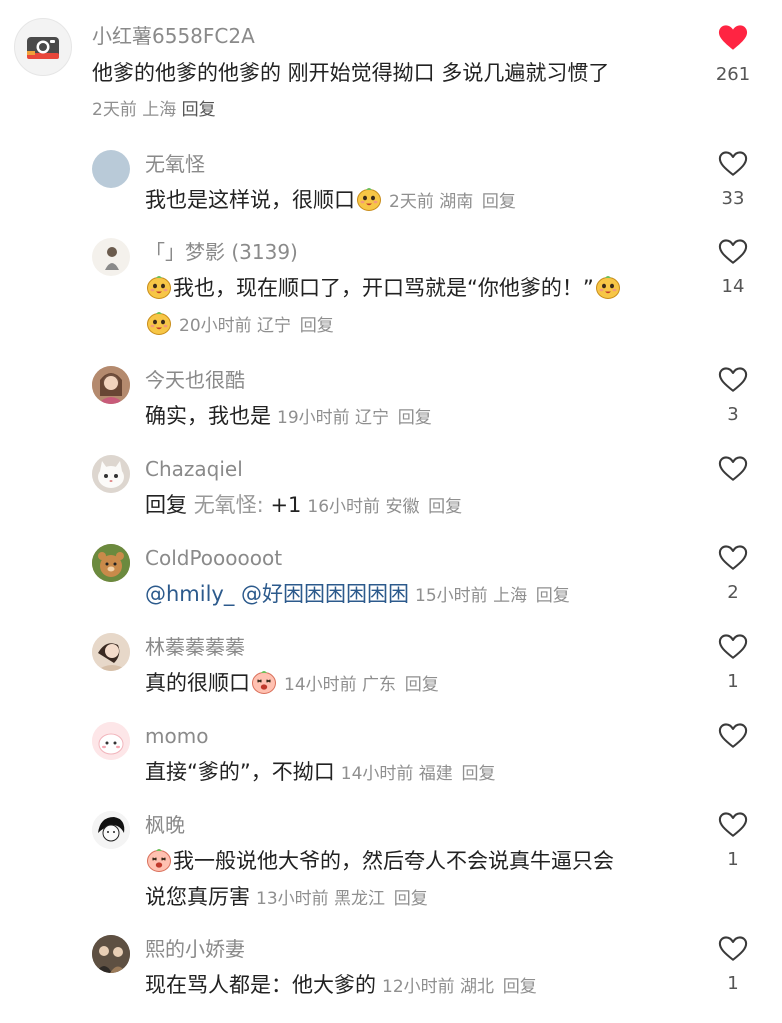 The width and height of the screenshot is (782, 1023). I want to click on pink-character-avatar-icon, so click(111, 741).